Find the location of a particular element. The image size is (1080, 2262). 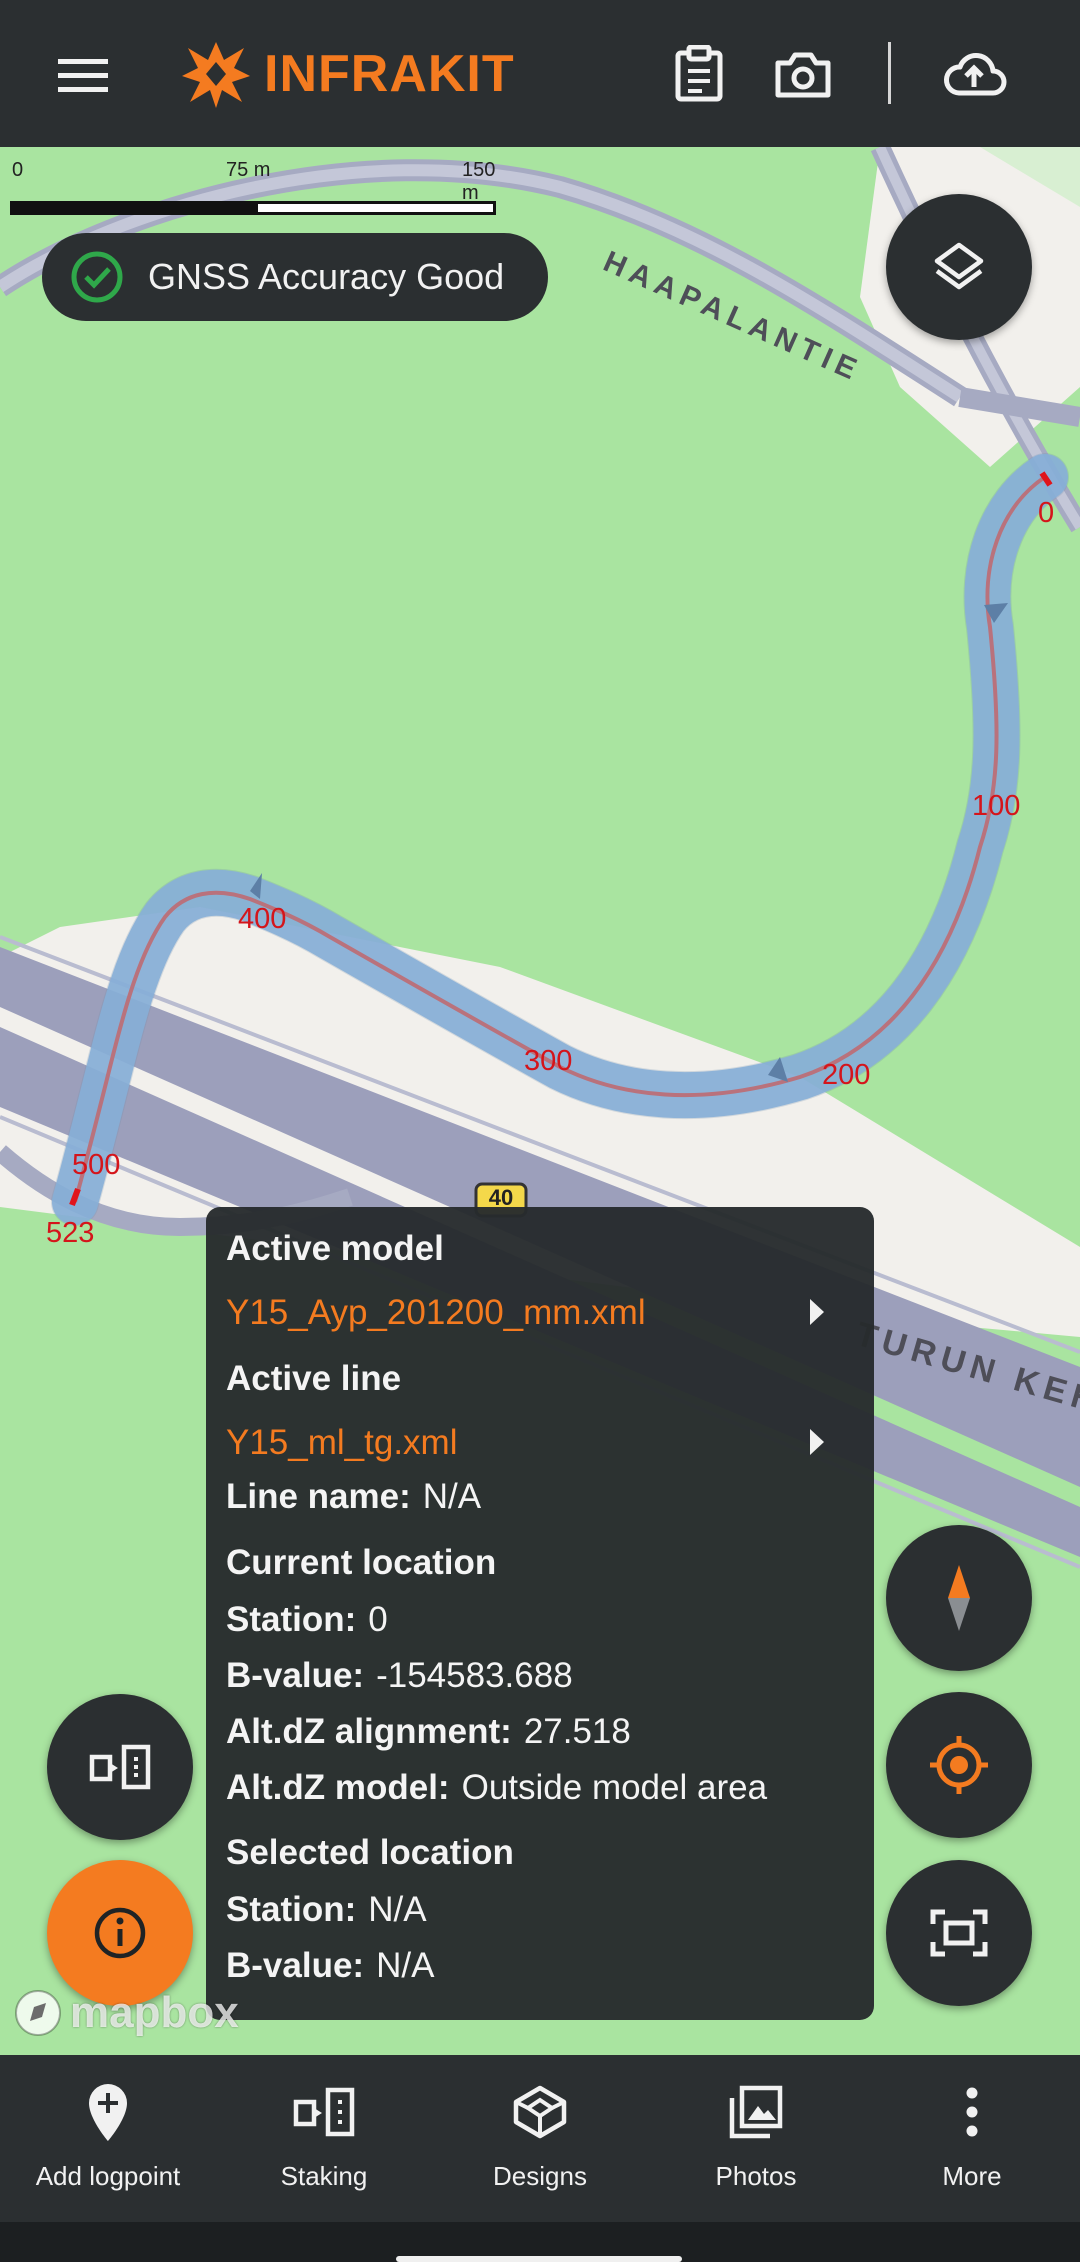

active-line-value: Y15_ml_tg.xml is located at coordinates (342, 1442).